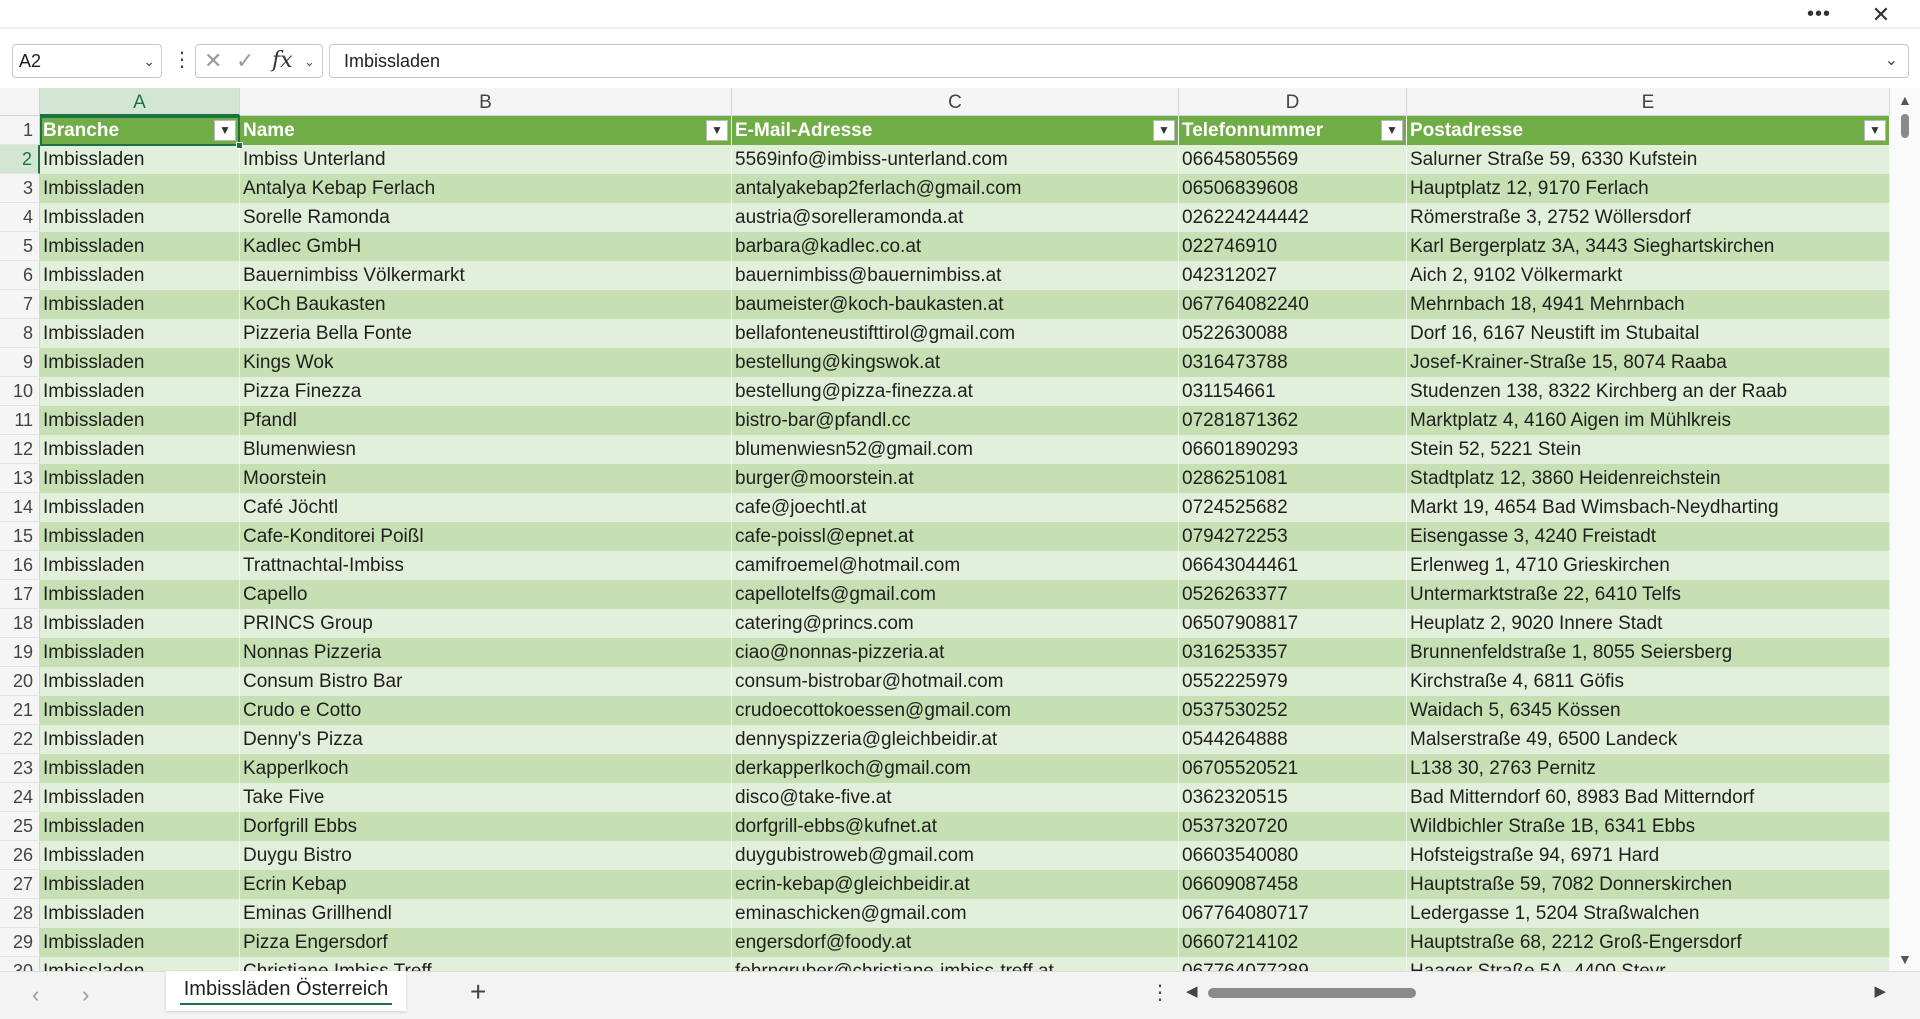 The image size is (1920, 1019). Describe the element at coordinates (955, 217) in the screenshot. I see `table-cell: austria@sorelleramonda.at` at that location.